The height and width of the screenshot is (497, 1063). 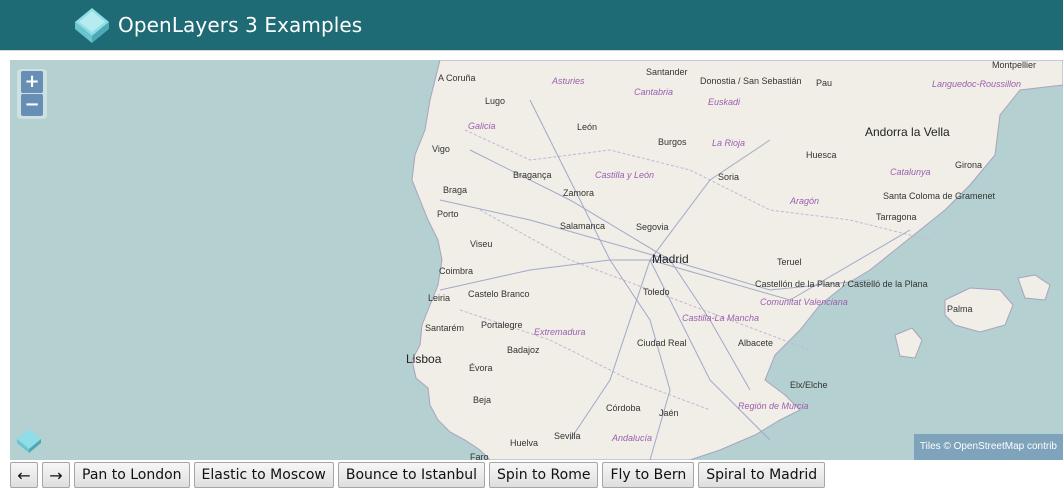 What do you see at coordinates (821, 155) in the screenshot?
I see `map-label-huesca: Huesca` at bounding box center [821, 155].